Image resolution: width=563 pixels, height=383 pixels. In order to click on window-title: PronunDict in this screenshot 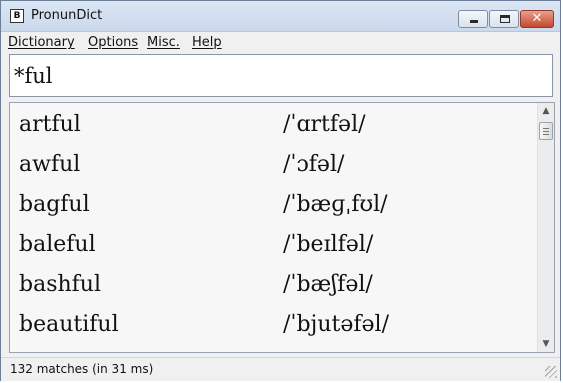, I will do `click(67, 15)`.